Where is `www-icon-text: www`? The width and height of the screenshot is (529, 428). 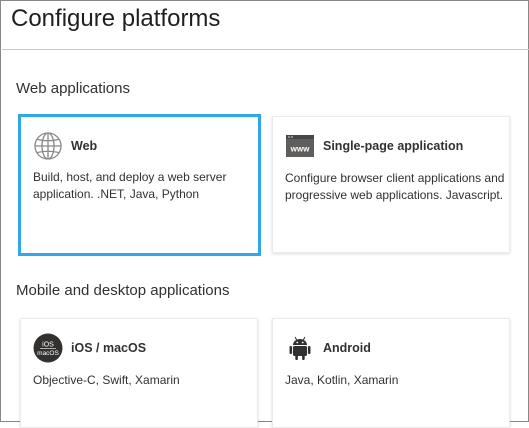
www-icon-text: www is located at coordinates (300, 149).